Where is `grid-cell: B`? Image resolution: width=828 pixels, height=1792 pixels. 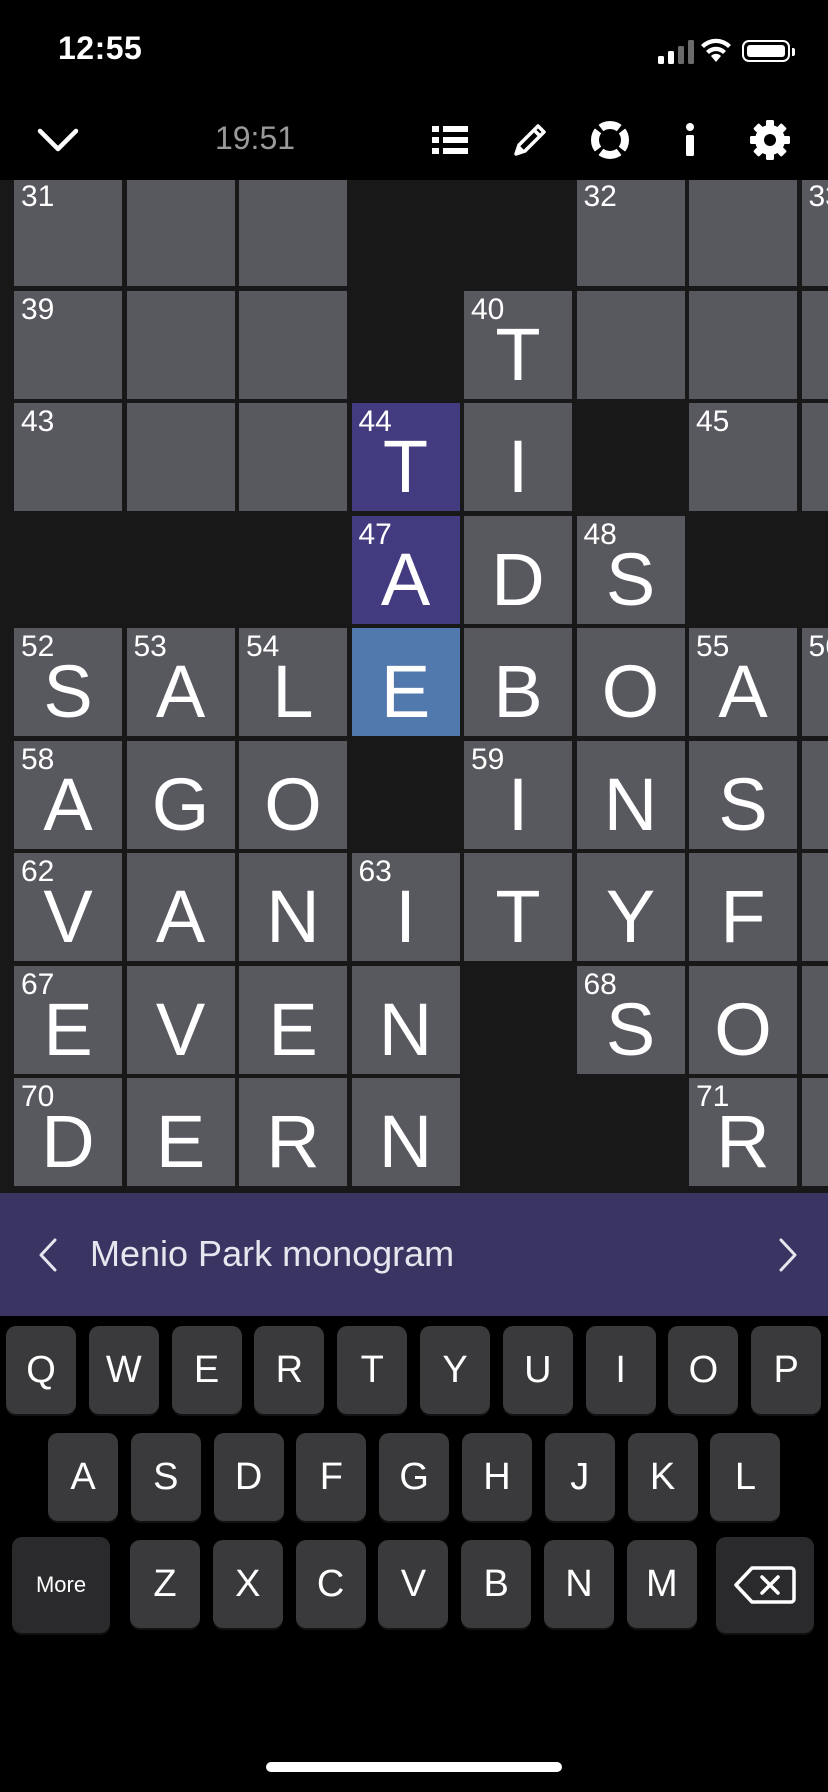 grid-cell: B is located at coordinates (518, 682).